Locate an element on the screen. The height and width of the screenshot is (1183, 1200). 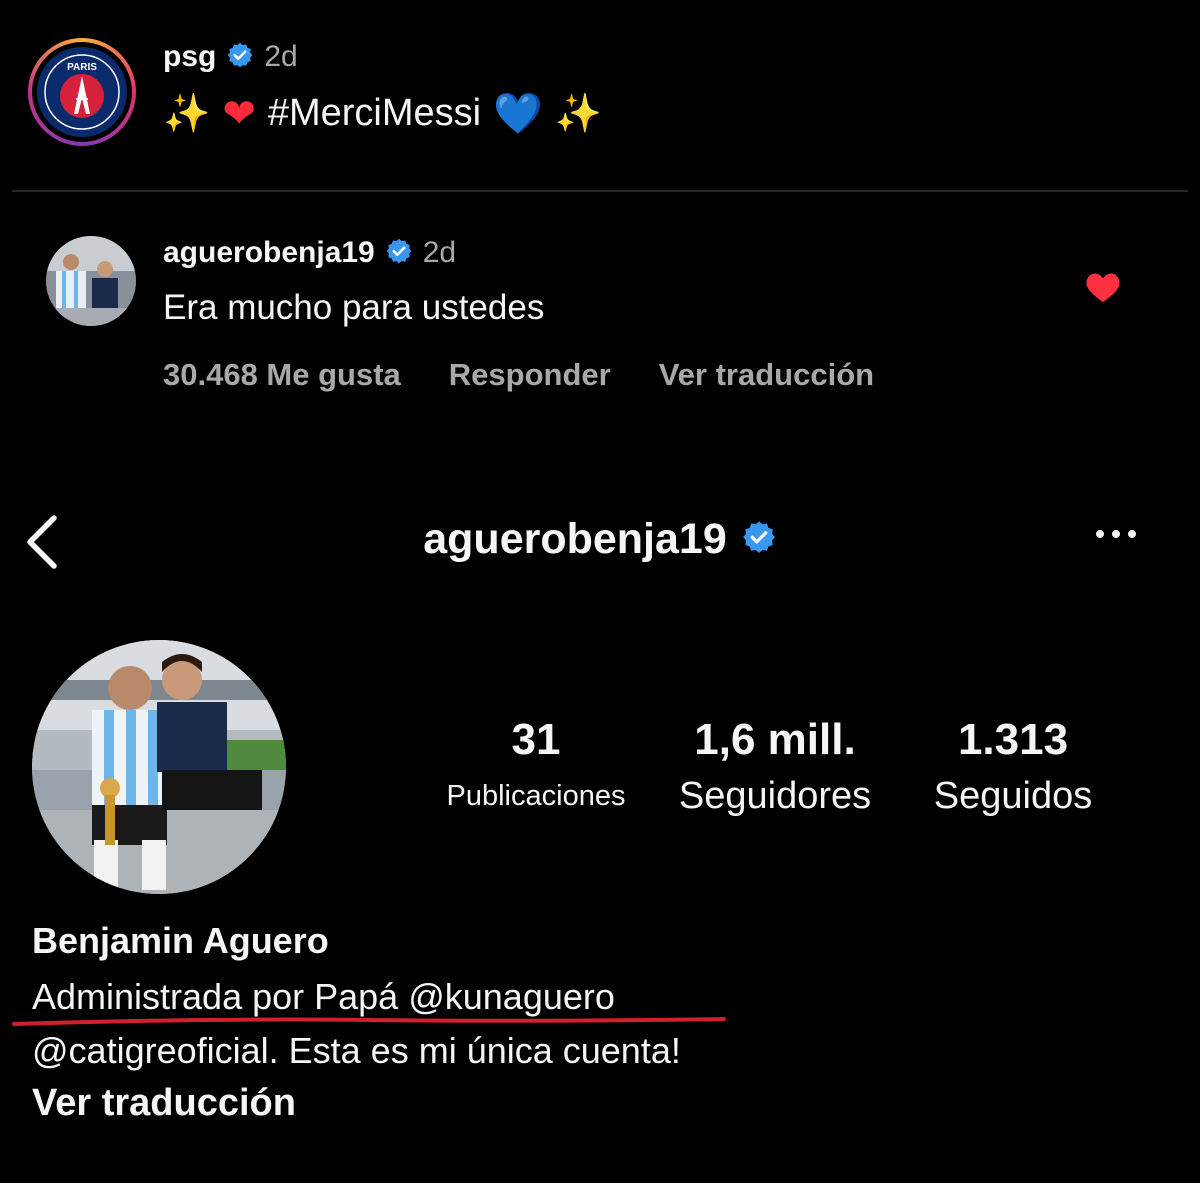
profile-full-name: Benjamin Aguero is located at coordinates (180, 940).